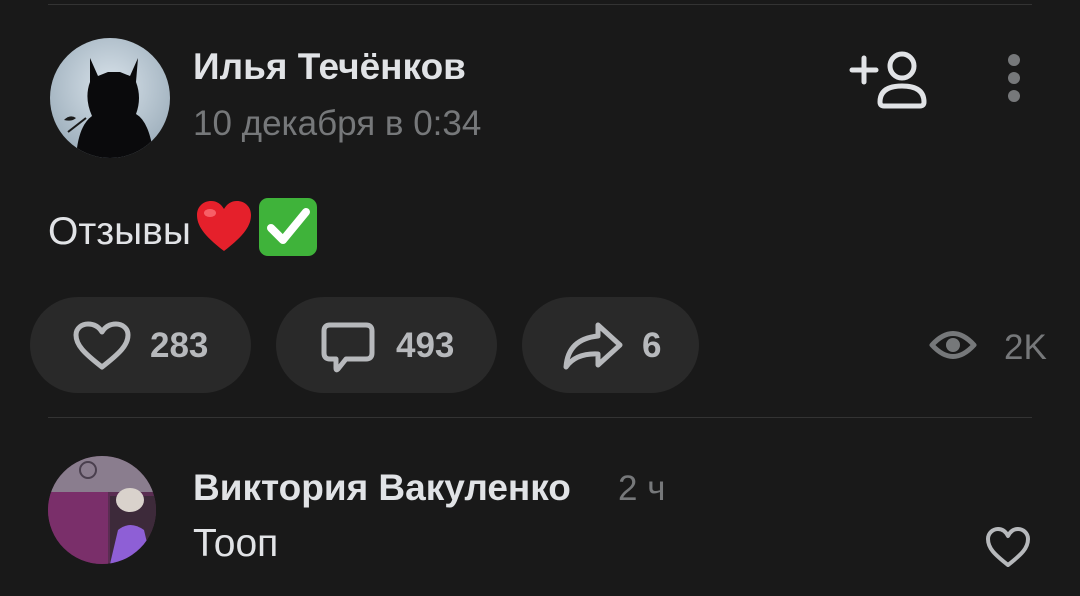 The height and width of the screenshot is (596, 1080). Describe the element at coordinates (953, 345) in the screenshot. I see `eye-icon` at that location.